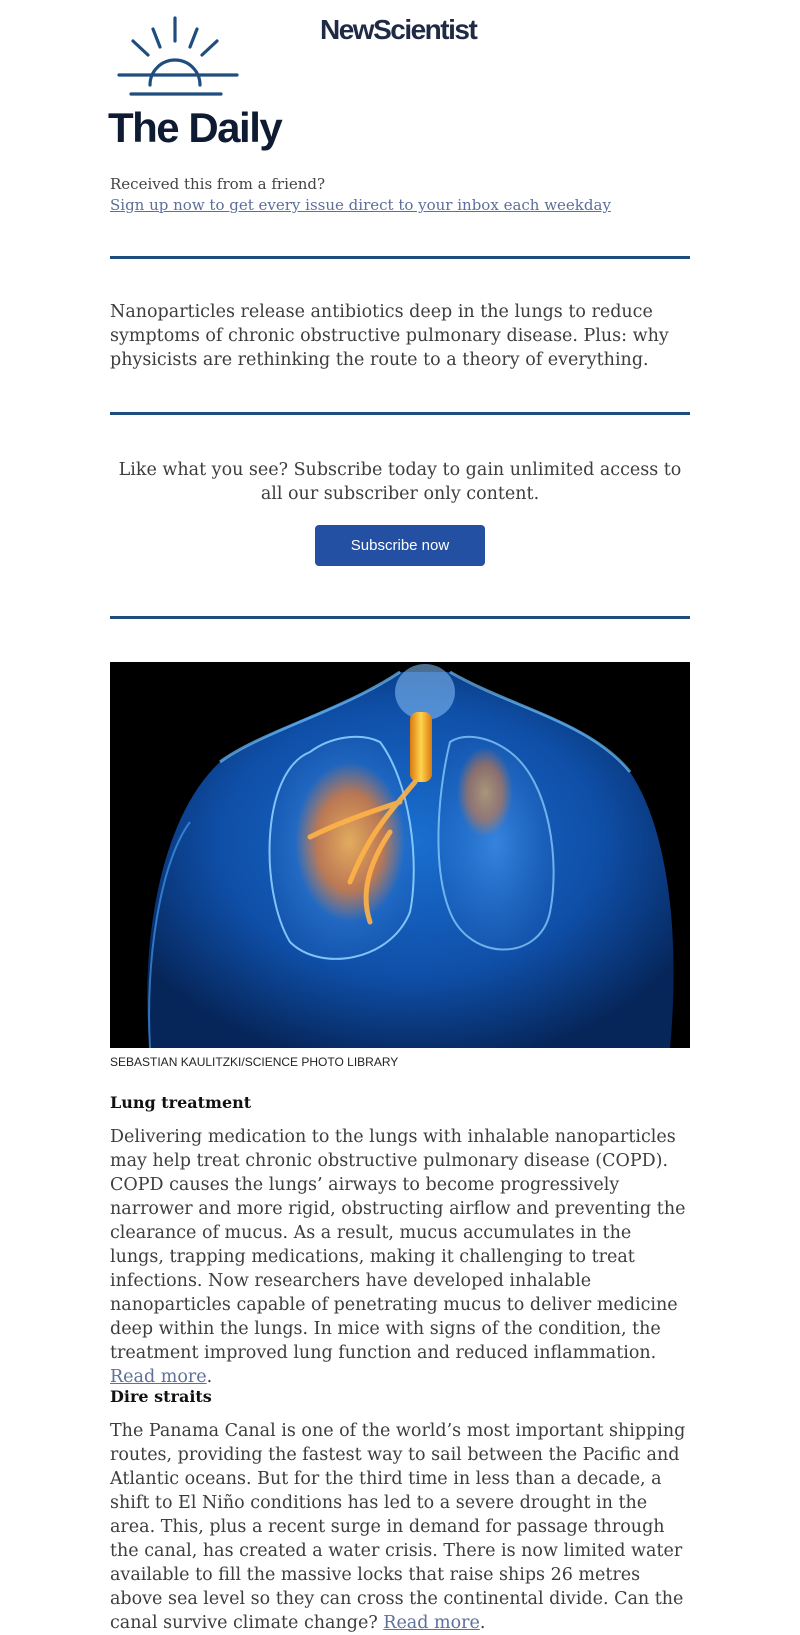  What do you see at coordinates (400, 545) in the screenshot?
I see `subscribe-button: Subscribe now` at bounding box center [400, 545].